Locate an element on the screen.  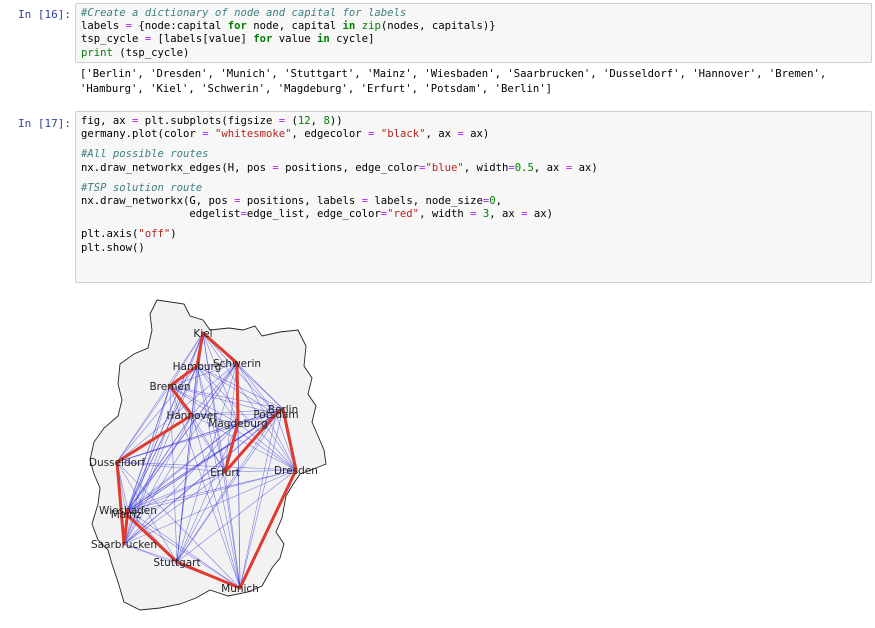
code-token: edge_list, edge_color is located at coordinates (313, 214).